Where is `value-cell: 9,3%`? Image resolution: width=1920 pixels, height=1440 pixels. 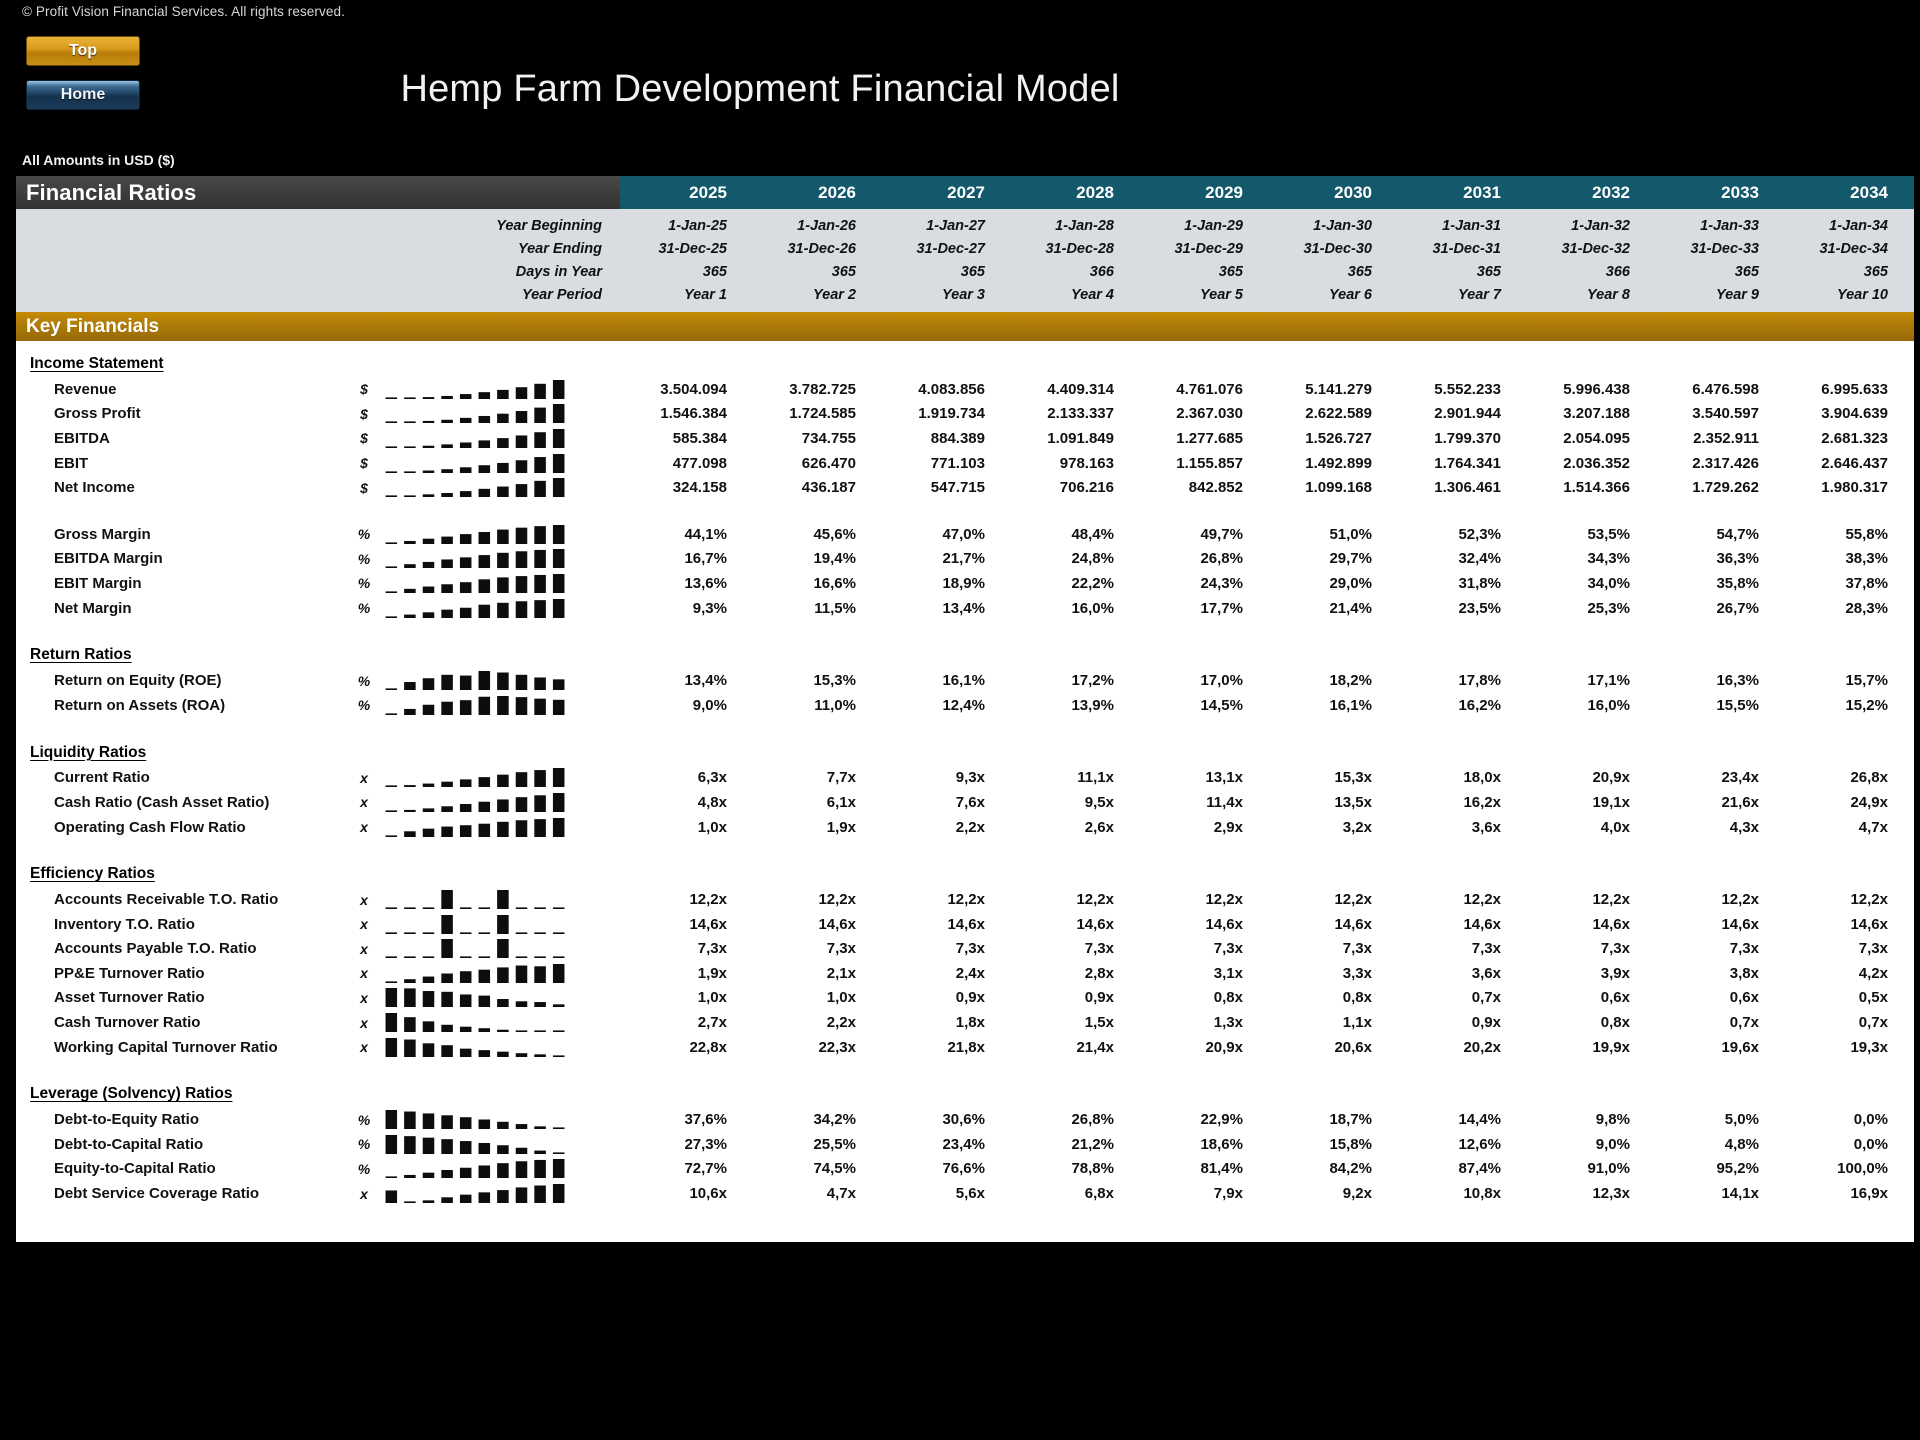 value-cell: 9,3% is located at coordinates (709, 608).